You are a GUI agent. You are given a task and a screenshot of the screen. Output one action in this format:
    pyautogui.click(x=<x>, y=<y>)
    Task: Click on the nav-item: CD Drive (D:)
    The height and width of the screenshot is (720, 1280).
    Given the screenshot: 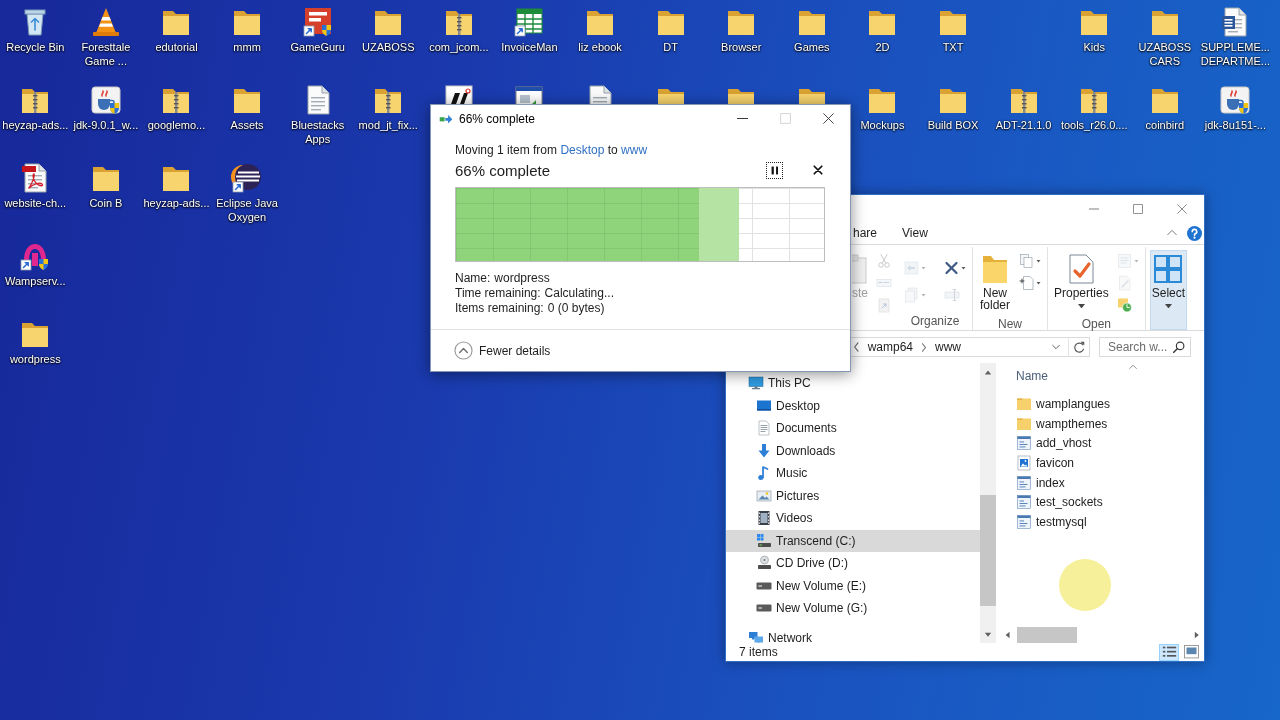 What is the action you would take?
    pyautogui.click(x=853, y=563)
    